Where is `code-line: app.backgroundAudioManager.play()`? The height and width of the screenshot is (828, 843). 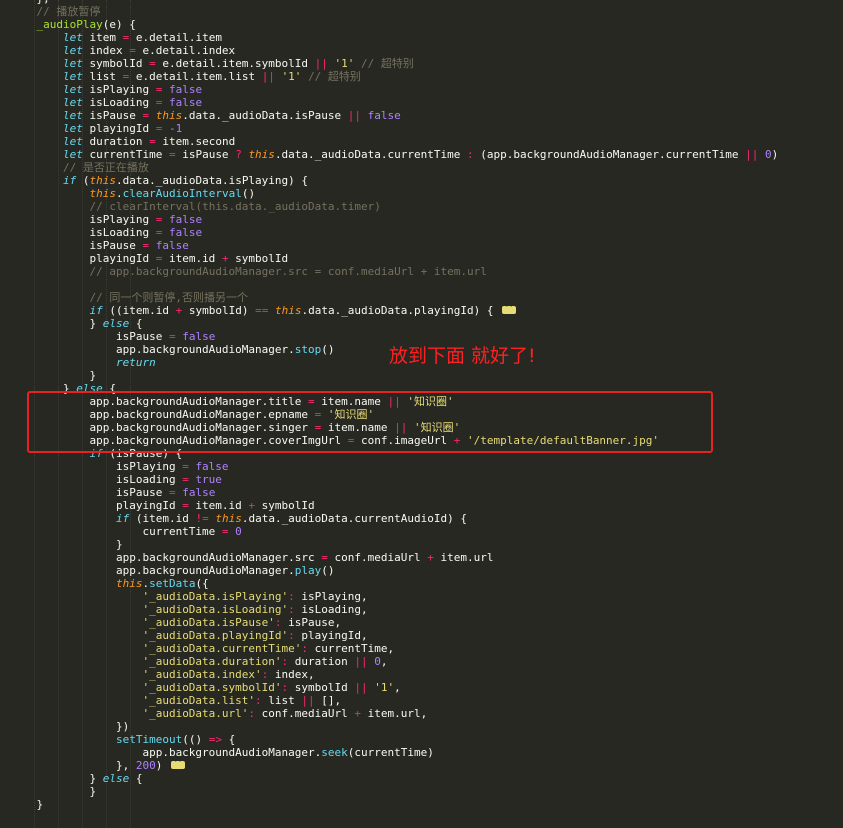 code-line: app.backgroundAudioManager.play() is located at coordinates (172, 570).